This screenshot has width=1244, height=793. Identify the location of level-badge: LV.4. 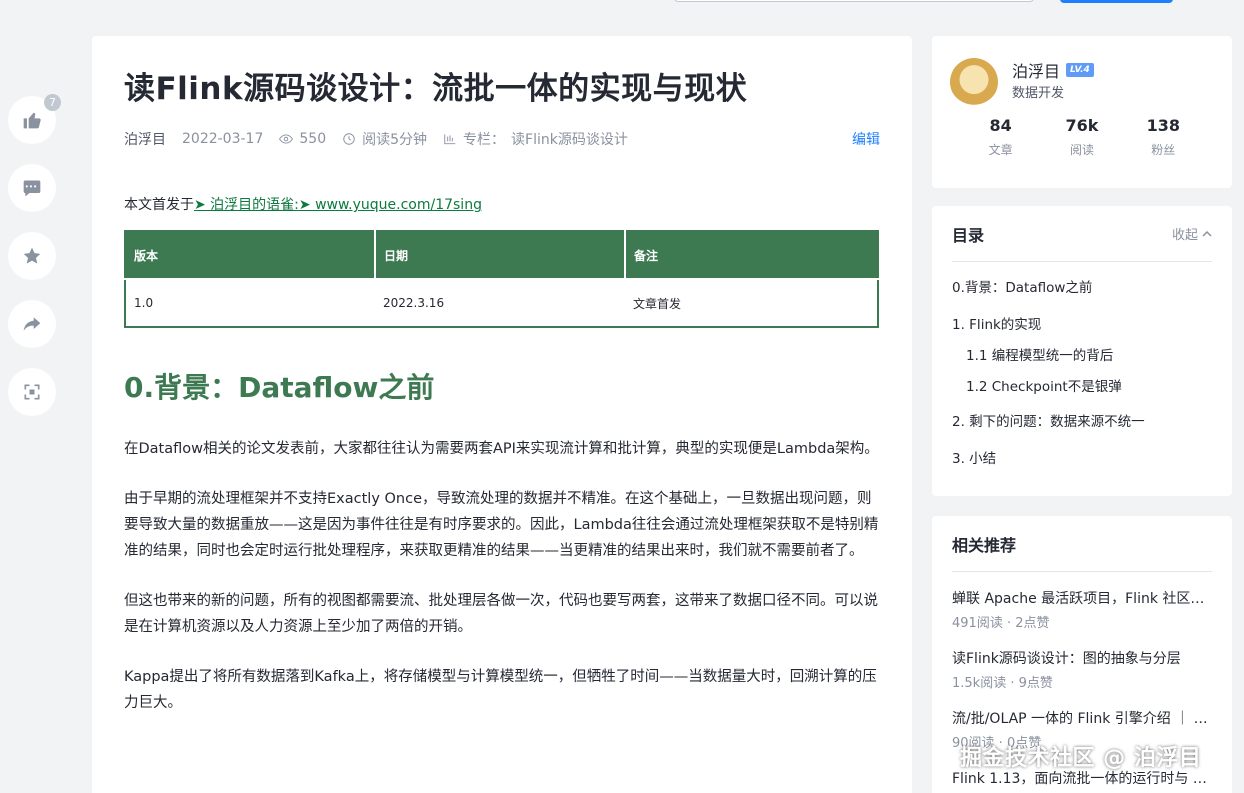
(1080, 70).